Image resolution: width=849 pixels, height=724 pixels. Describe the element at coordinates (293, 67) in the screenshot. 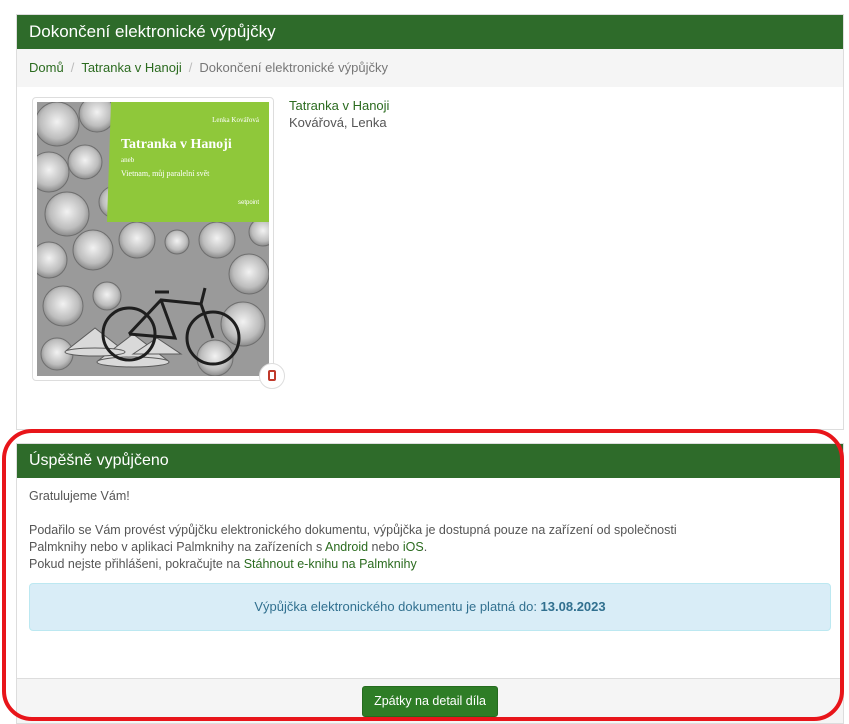

I see `breadcrumb-current: Dokončení elektronické výpůjčky` at that location.